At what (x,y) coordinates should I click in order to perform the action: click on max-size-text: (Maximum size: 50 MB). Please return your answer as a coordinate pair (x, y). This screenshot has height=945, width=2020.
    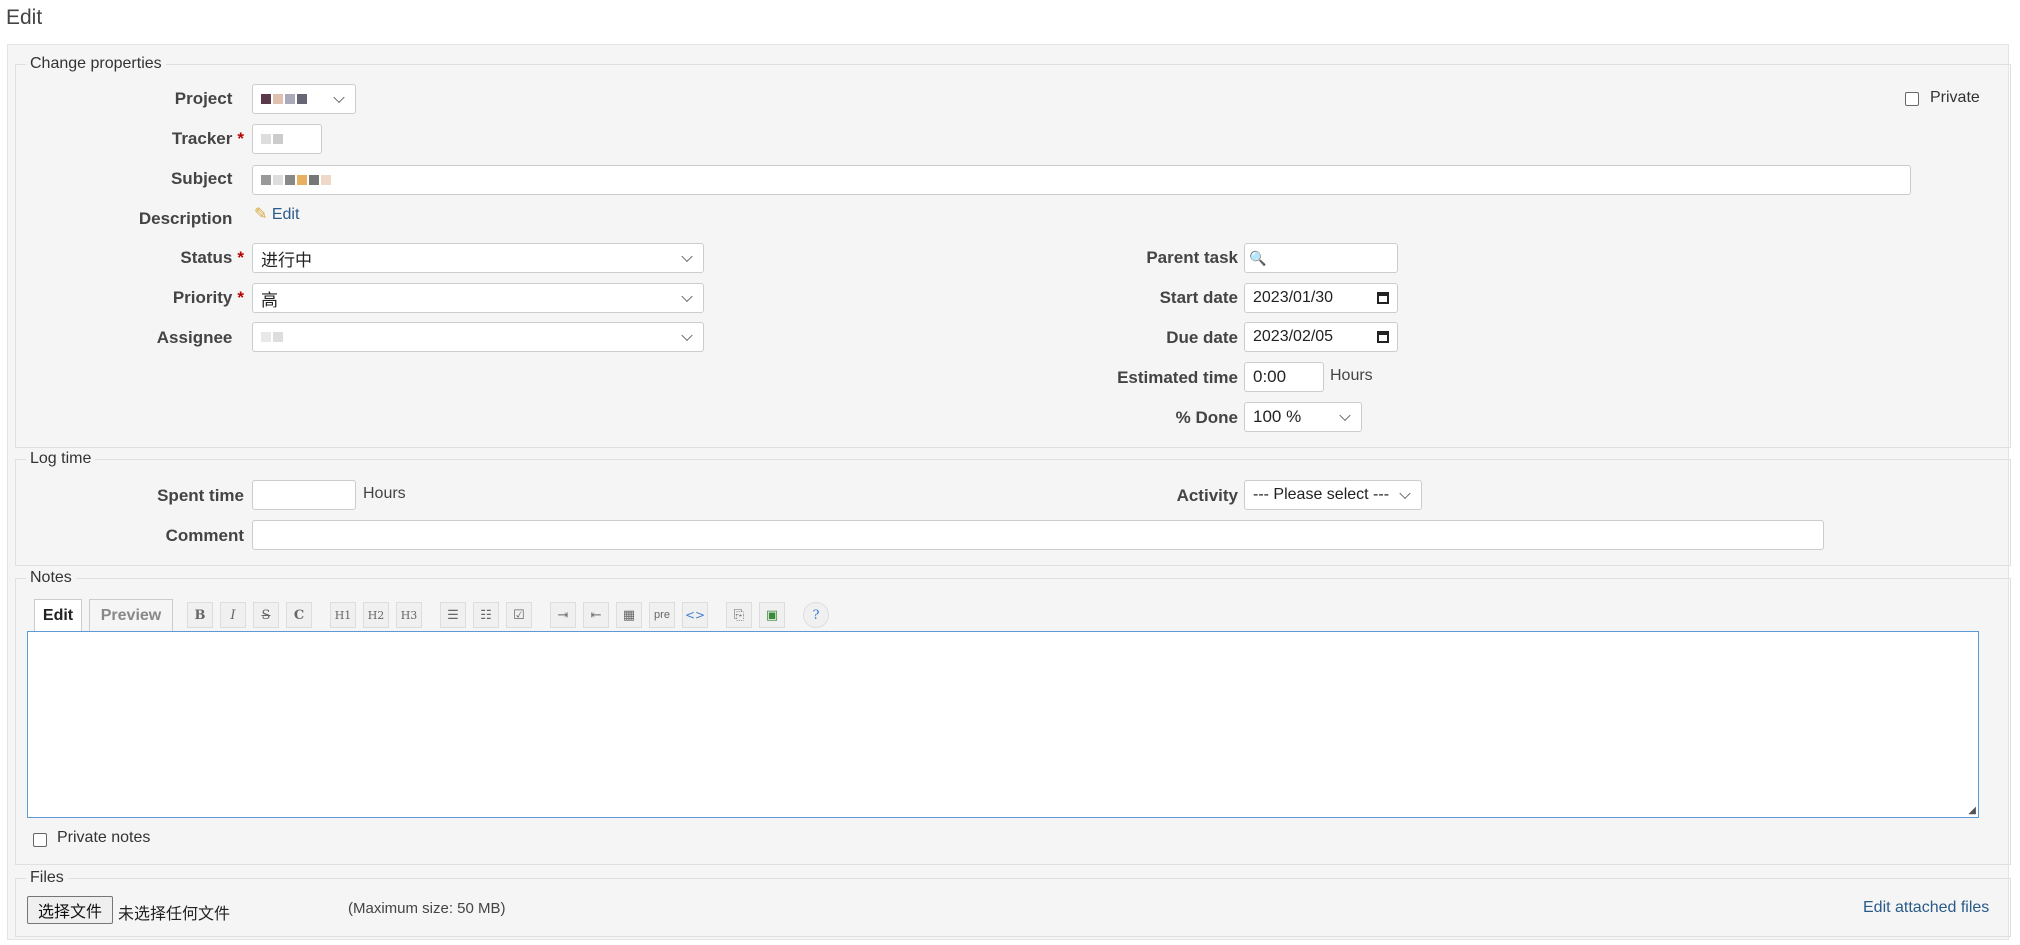
    Looking at the image, I should click on (427, 908).